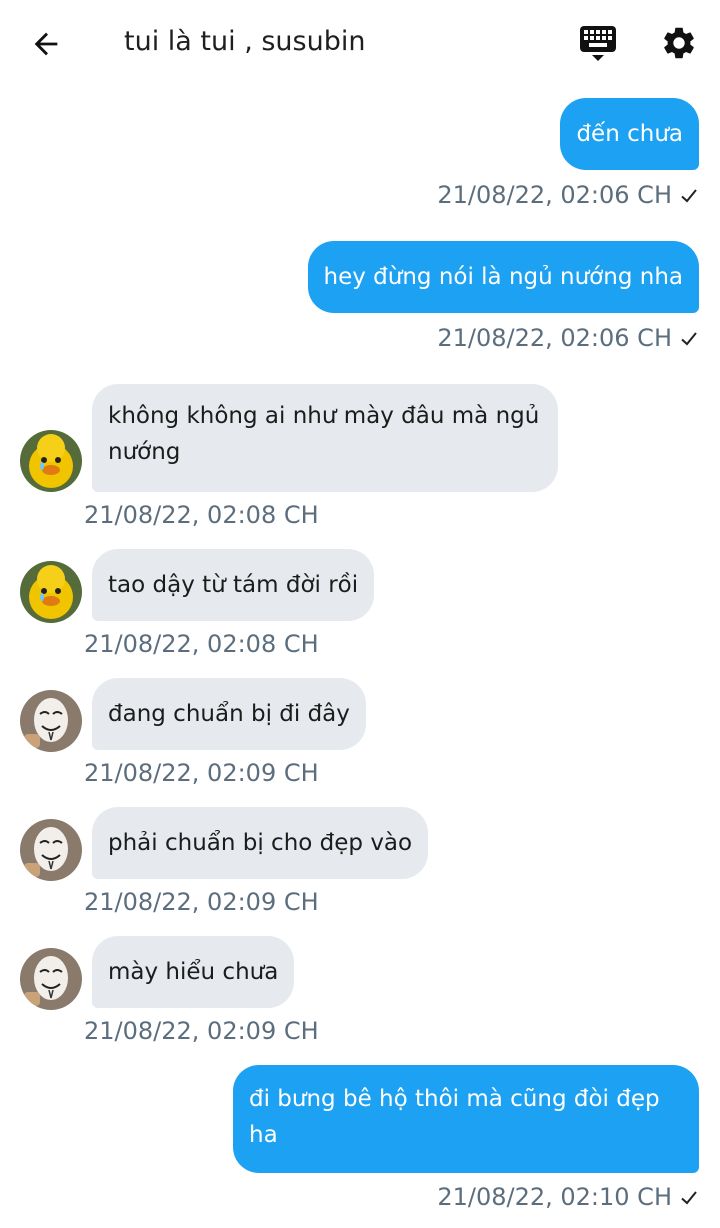  I want to click on settings-button, so click(679, 43).